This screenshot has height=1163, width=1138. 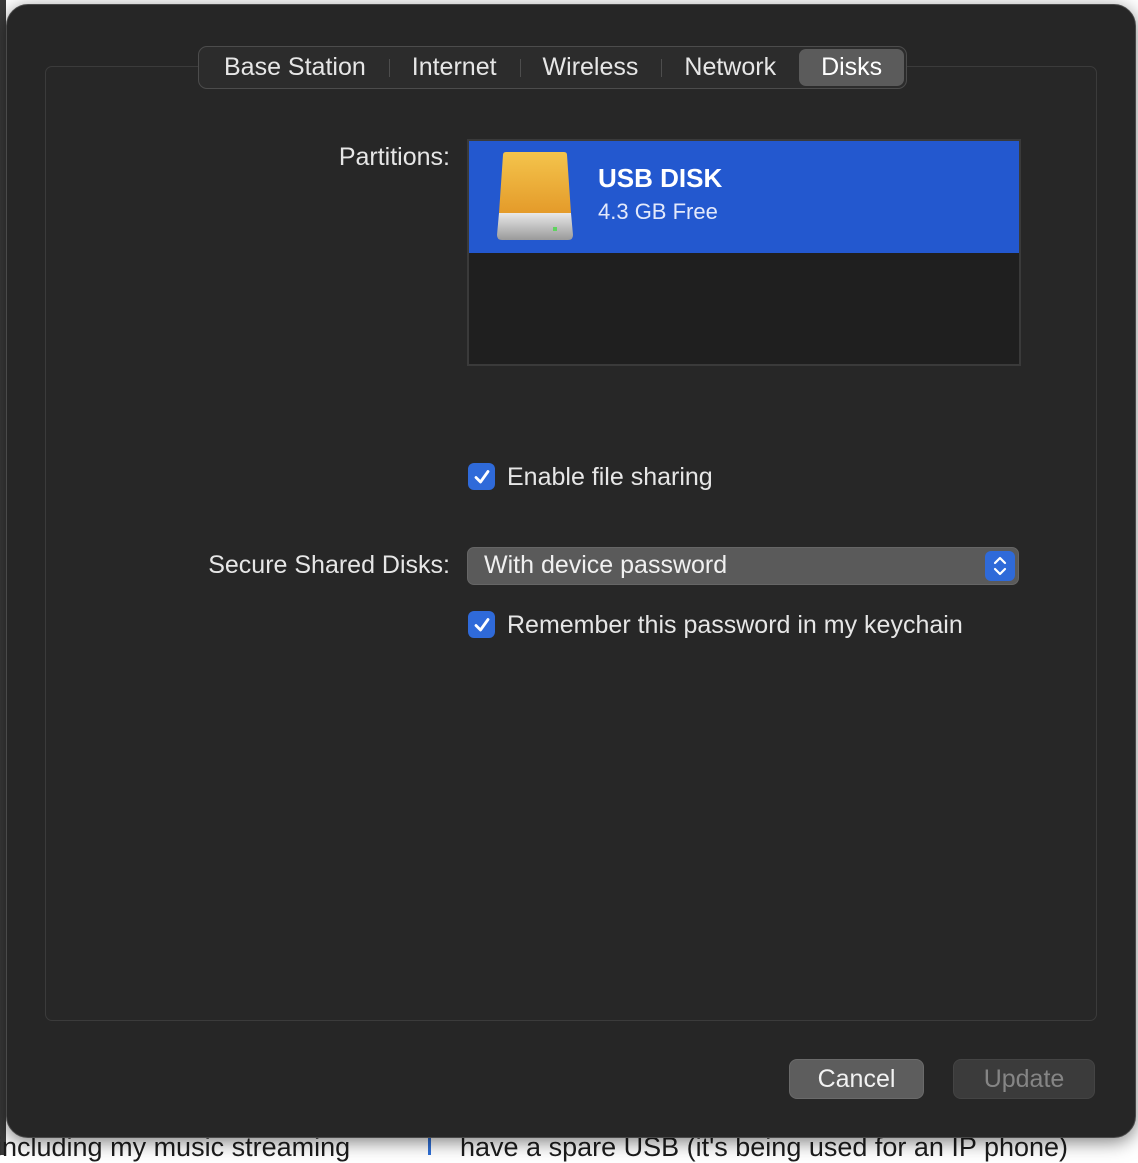 What do you see at coordinates (856, 1079) in the screenshot?
I see `cancel-button: Cancel` at bounding box center [856, 1079].